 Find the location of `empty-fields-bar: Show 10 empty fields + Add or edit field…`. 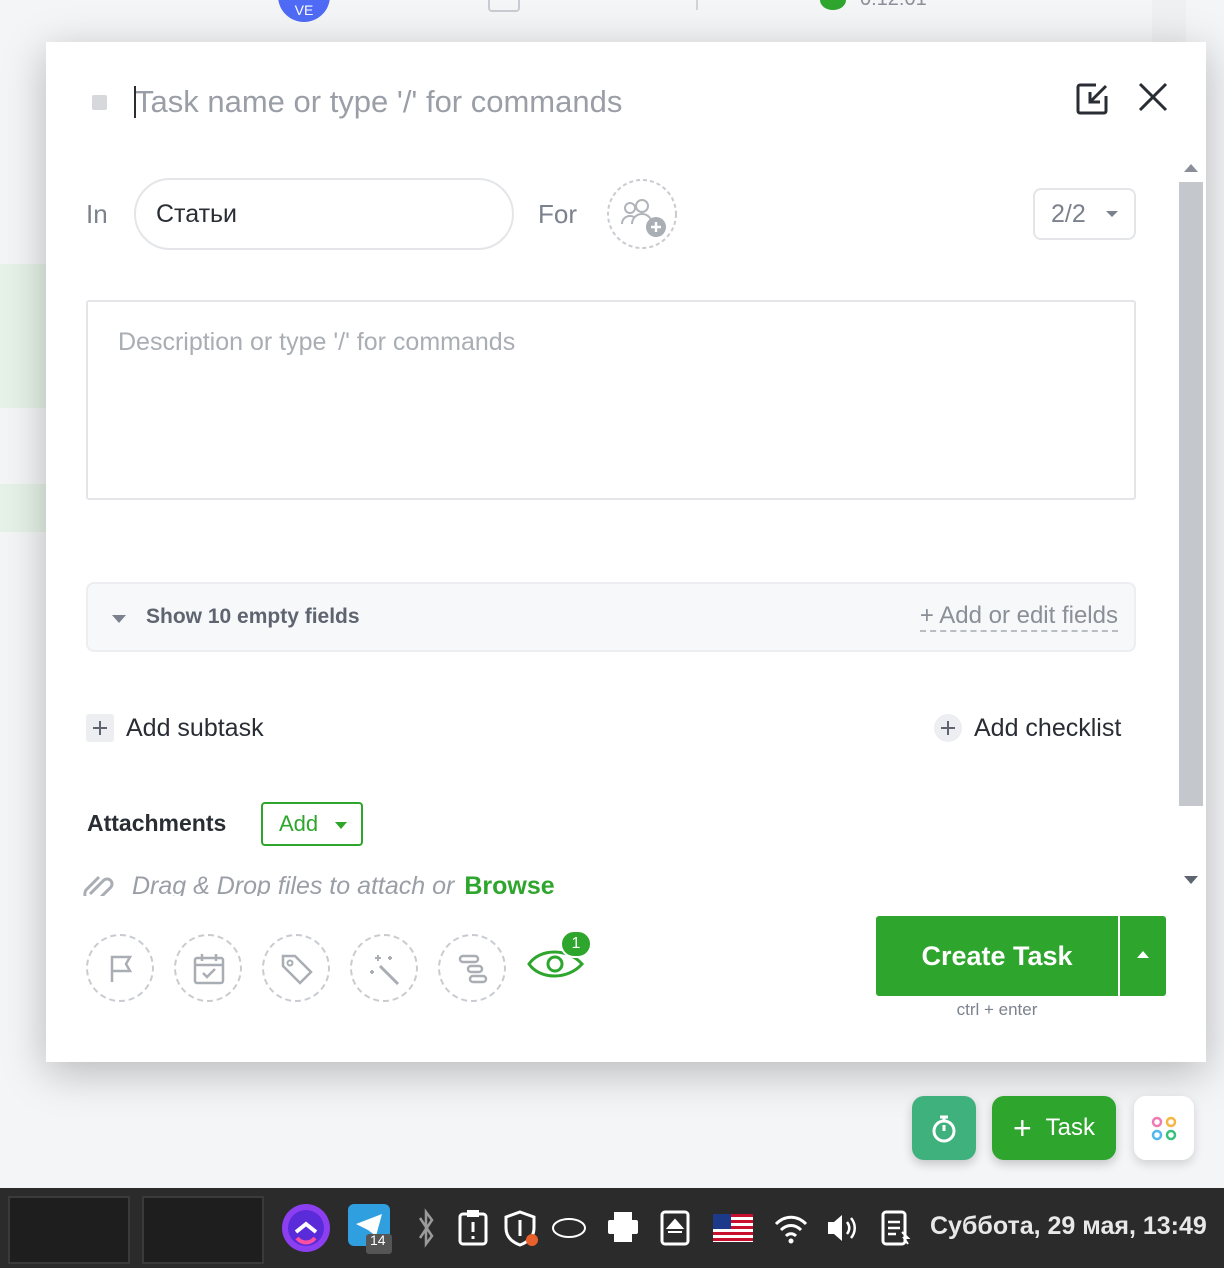

empty-fields-bar: Show 10 empty fields + Add or edit field… is located at coordinates (611, 617).